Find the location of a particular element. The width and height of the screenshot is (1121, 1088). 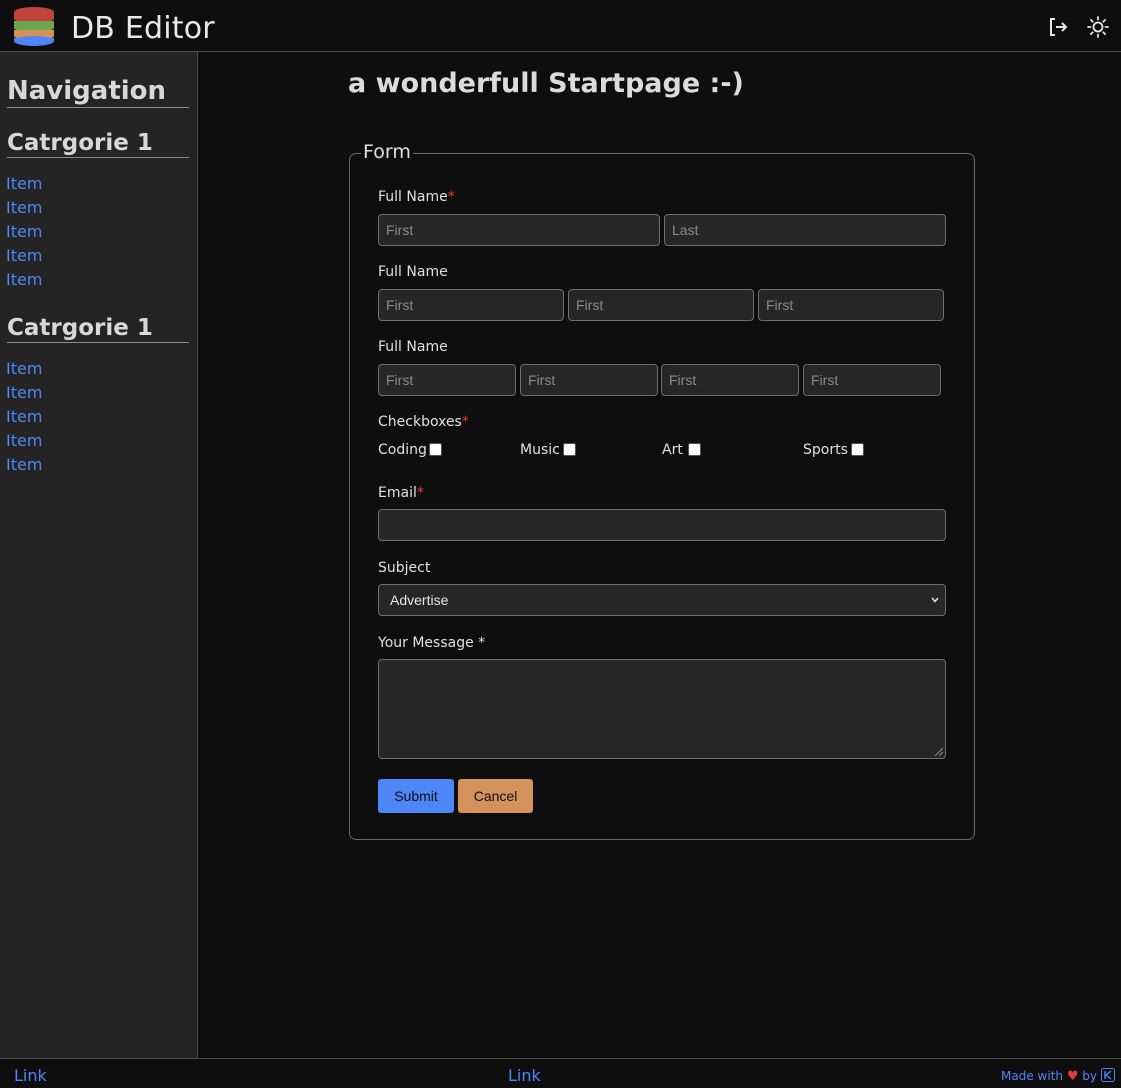

checkbox-label-sports: Sports is located at coordinates (825, 450).